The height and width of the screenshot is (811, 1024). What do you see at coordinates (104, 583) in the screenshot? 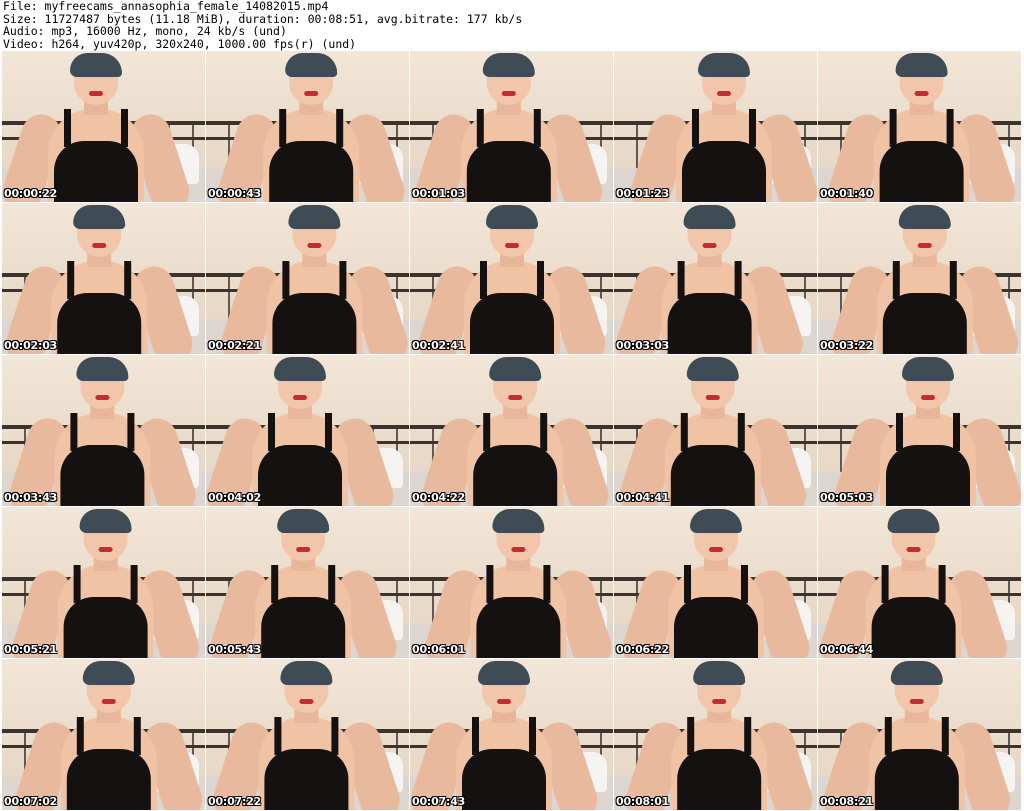
I see `thumbnail-frame: 00:05:21` at bounding box center [104, 583].